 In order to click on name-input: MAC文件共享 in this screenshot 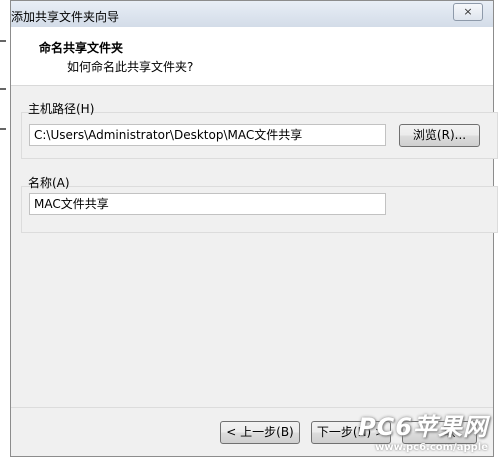, I will do `click(207, 204)`.